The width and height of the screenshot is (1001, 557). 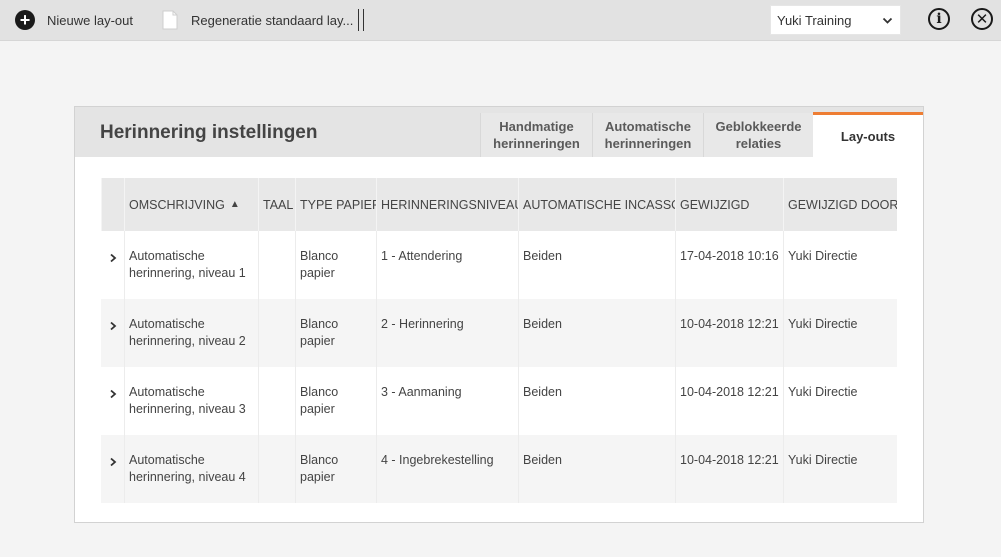 What do you see at coordinates (187, 341) in the screenshot?
I see `cell-text: herinnering, niveau 2` at bounding box center [187, 341].